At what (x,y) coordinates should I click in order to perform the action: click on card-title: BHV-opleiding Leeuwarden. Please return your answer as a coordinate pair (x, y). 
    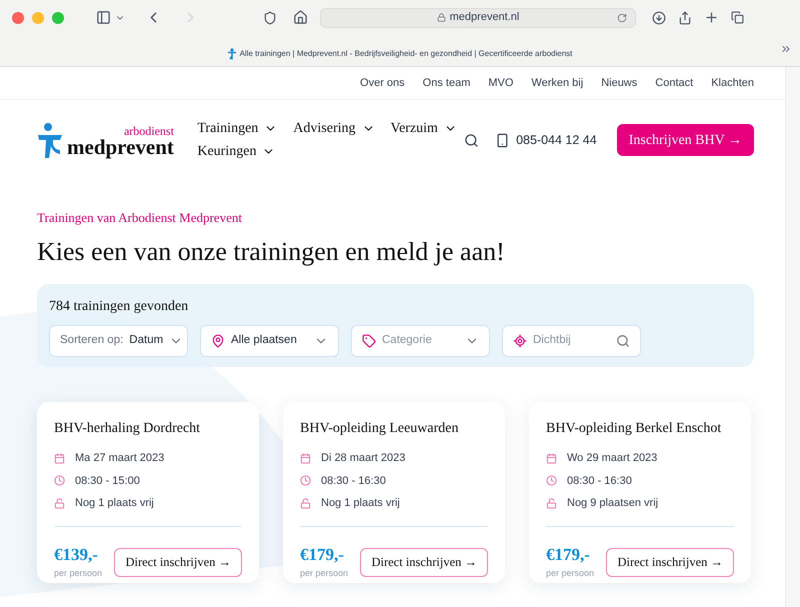
    Looking at the image, I should click on (380, 429).